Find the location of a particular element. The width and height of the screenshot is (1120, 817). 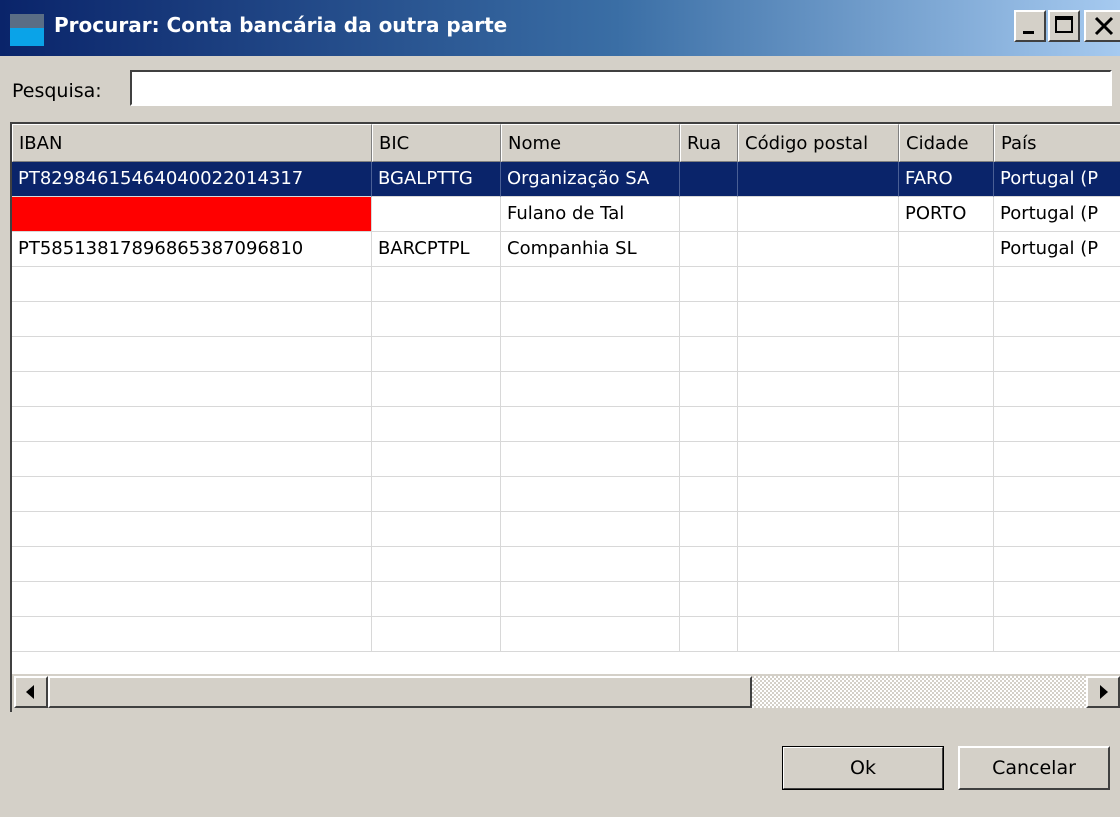

arrow-left-icon is located at coordinates (30, 692).